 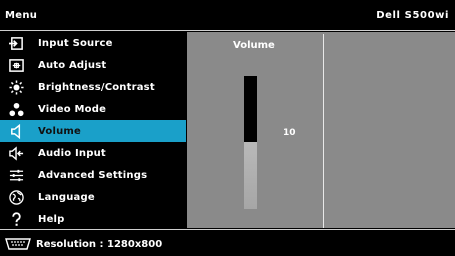 I want to click on auto-adjust-icon, so click(x=16, y=65).